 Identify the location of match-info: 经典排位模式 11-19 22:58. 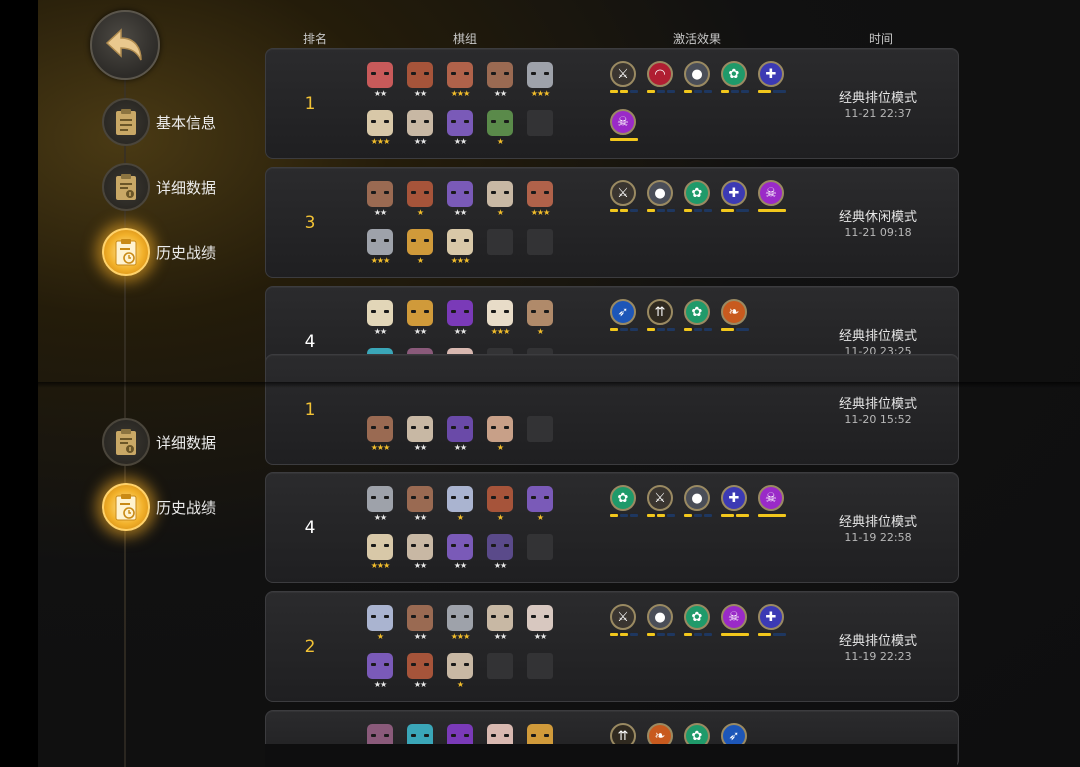
(878, 527).